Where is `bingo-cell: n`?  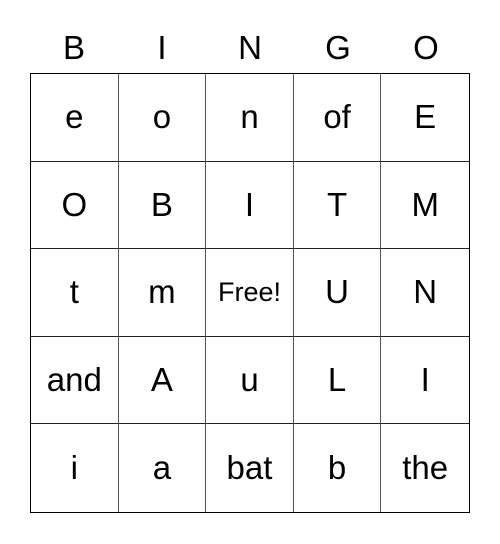
bingo-cell: n is located at coordinates (250, 118).